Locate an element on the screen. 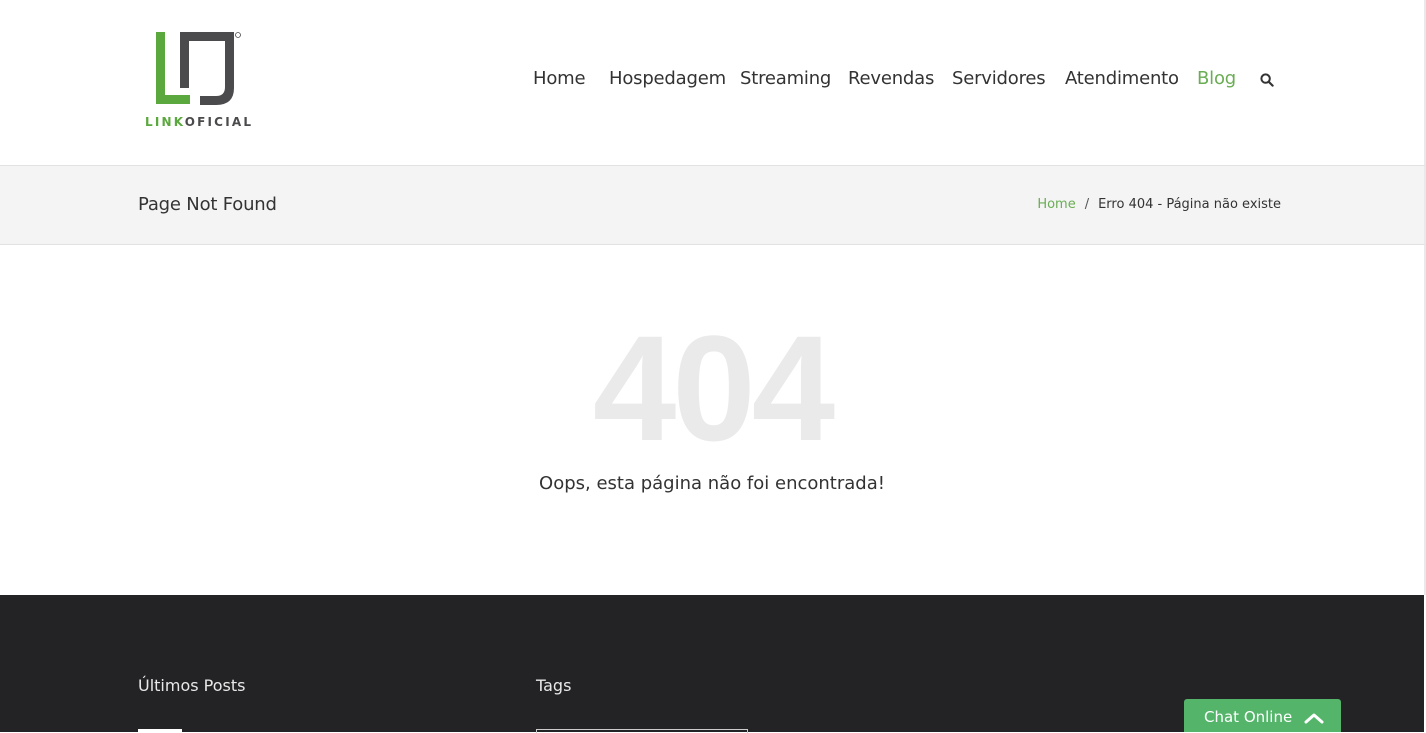  site-logo: LINKOFICIAL is located at coordinates (198, 80).